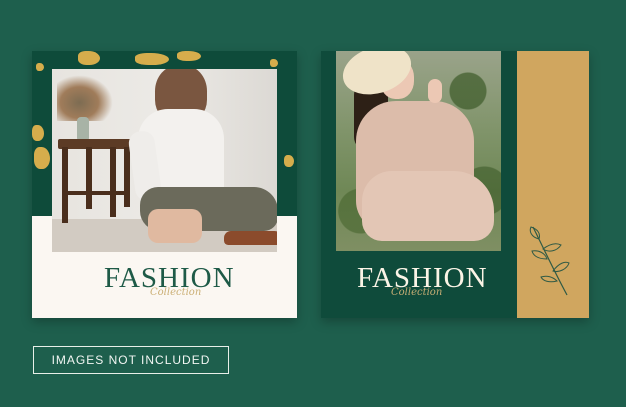 This screenshot has width=626, height=407. I want to click on stool-crossbar, so click(95, 193).